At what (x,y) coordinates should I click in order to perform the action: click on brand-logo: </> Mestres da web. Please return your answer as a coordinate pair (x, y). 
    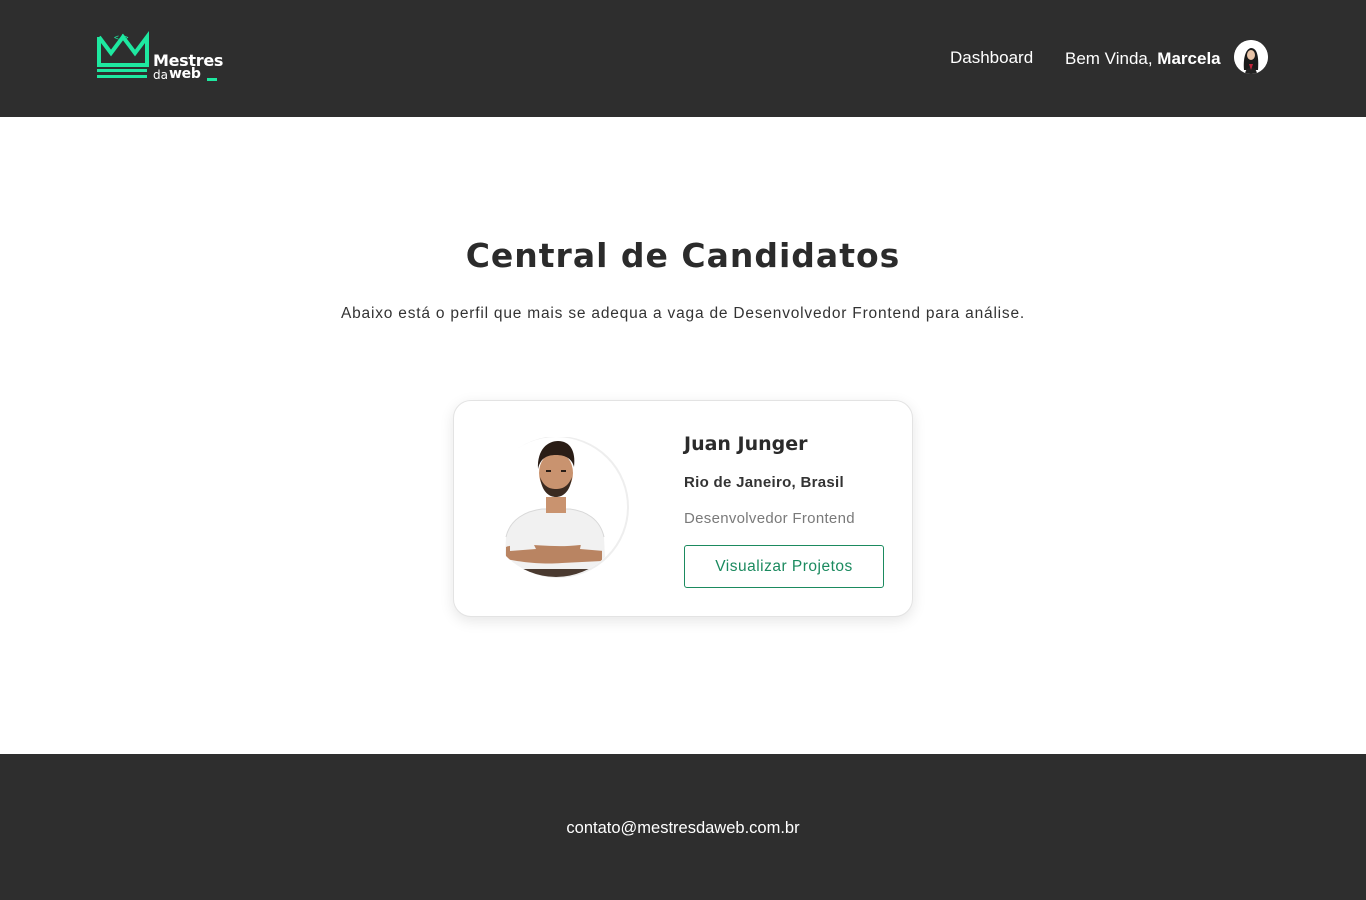
    Looking at the image, I should click on (162, 58).